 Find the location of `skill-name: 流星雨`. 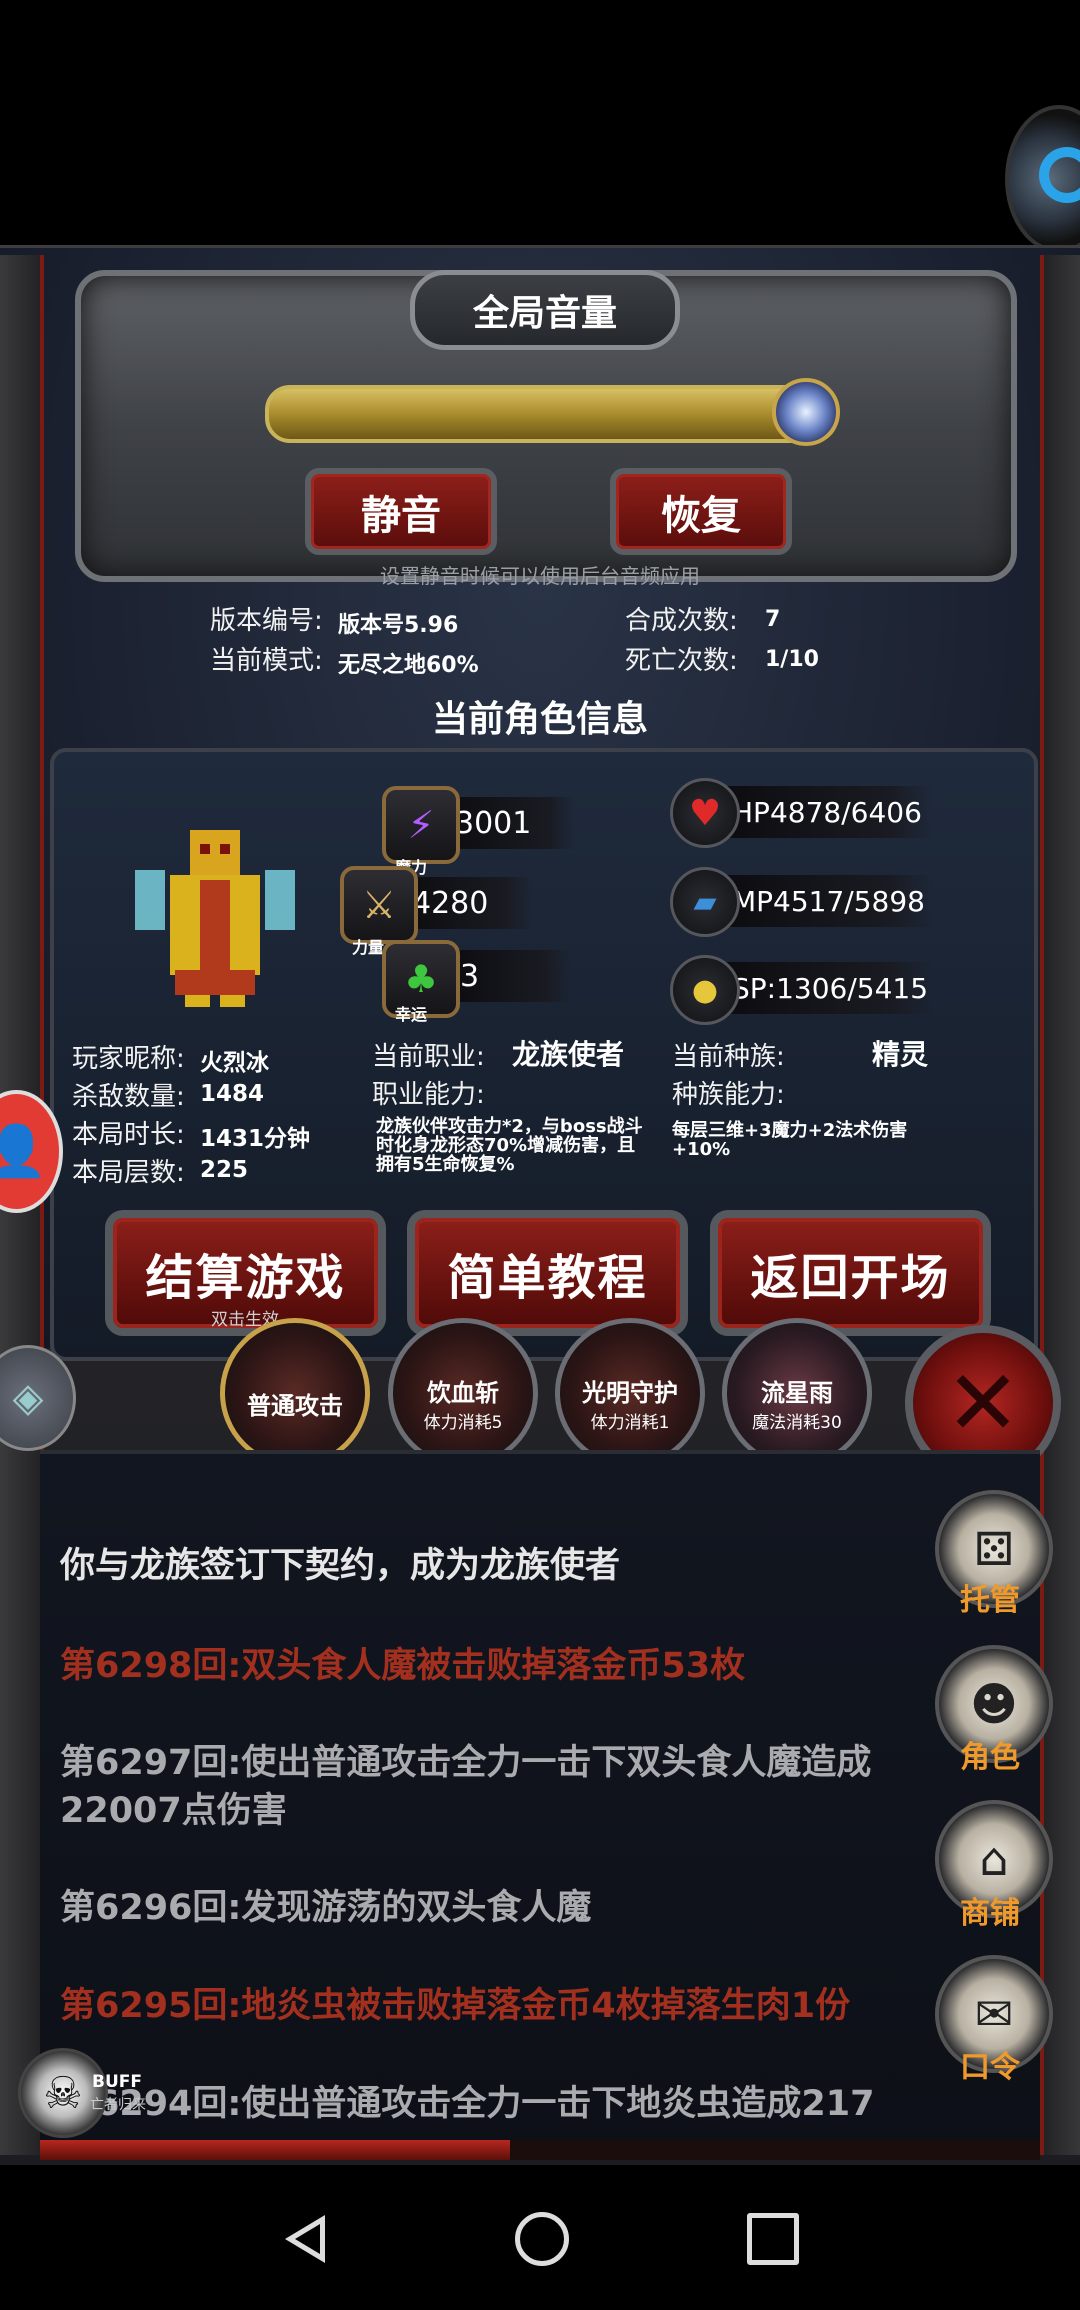

skill-name: 流星雨 is located at coordinates (797, 1393).